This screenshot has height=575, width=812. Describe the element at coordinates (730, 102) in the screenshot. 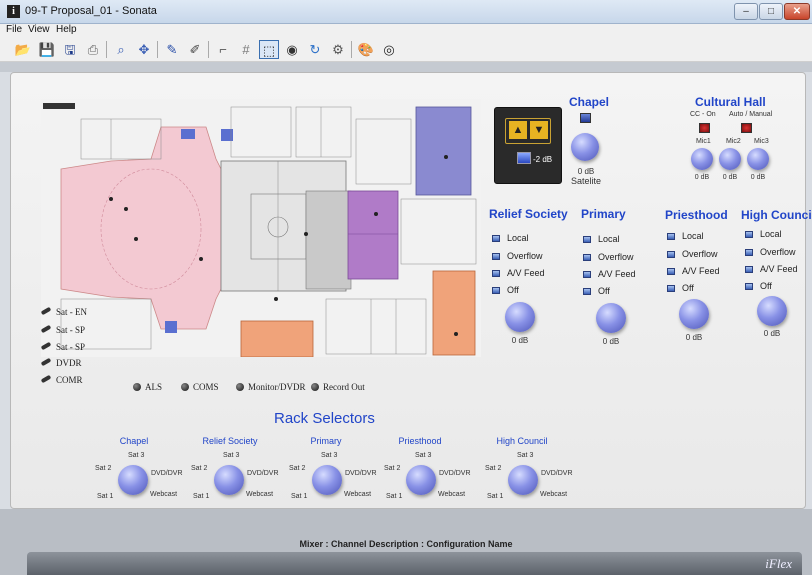

I see `cultural-hall-title: Cultural Hall` at that location.